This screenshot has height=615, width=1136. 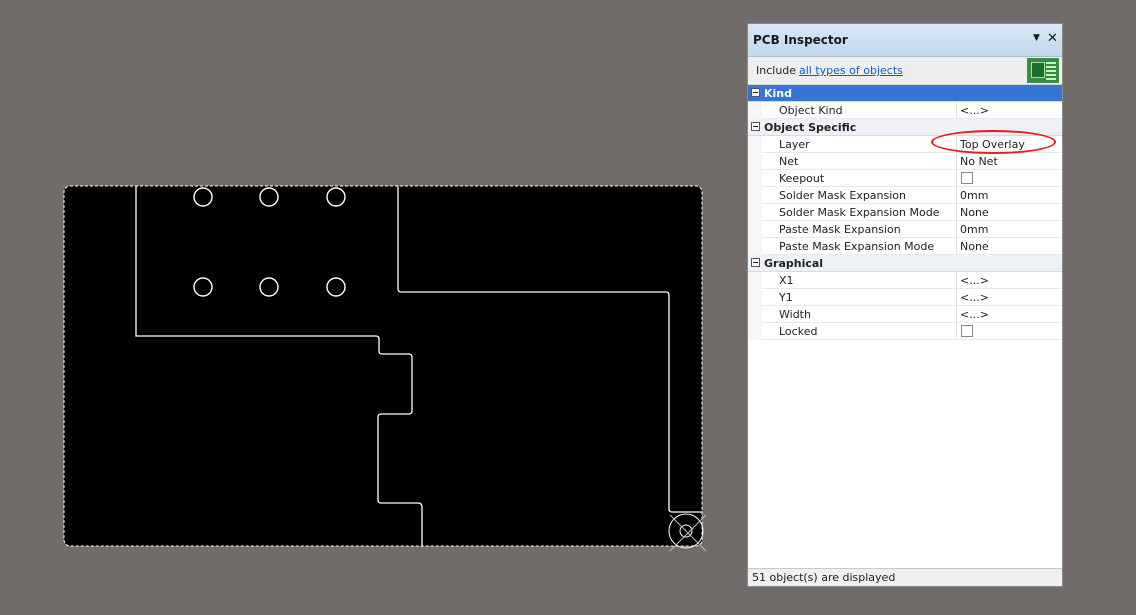 What do you see at coordinates (905, 331) in the screenshot?
I see `property-row-locked: Locked` at bounding box center [905, 331].